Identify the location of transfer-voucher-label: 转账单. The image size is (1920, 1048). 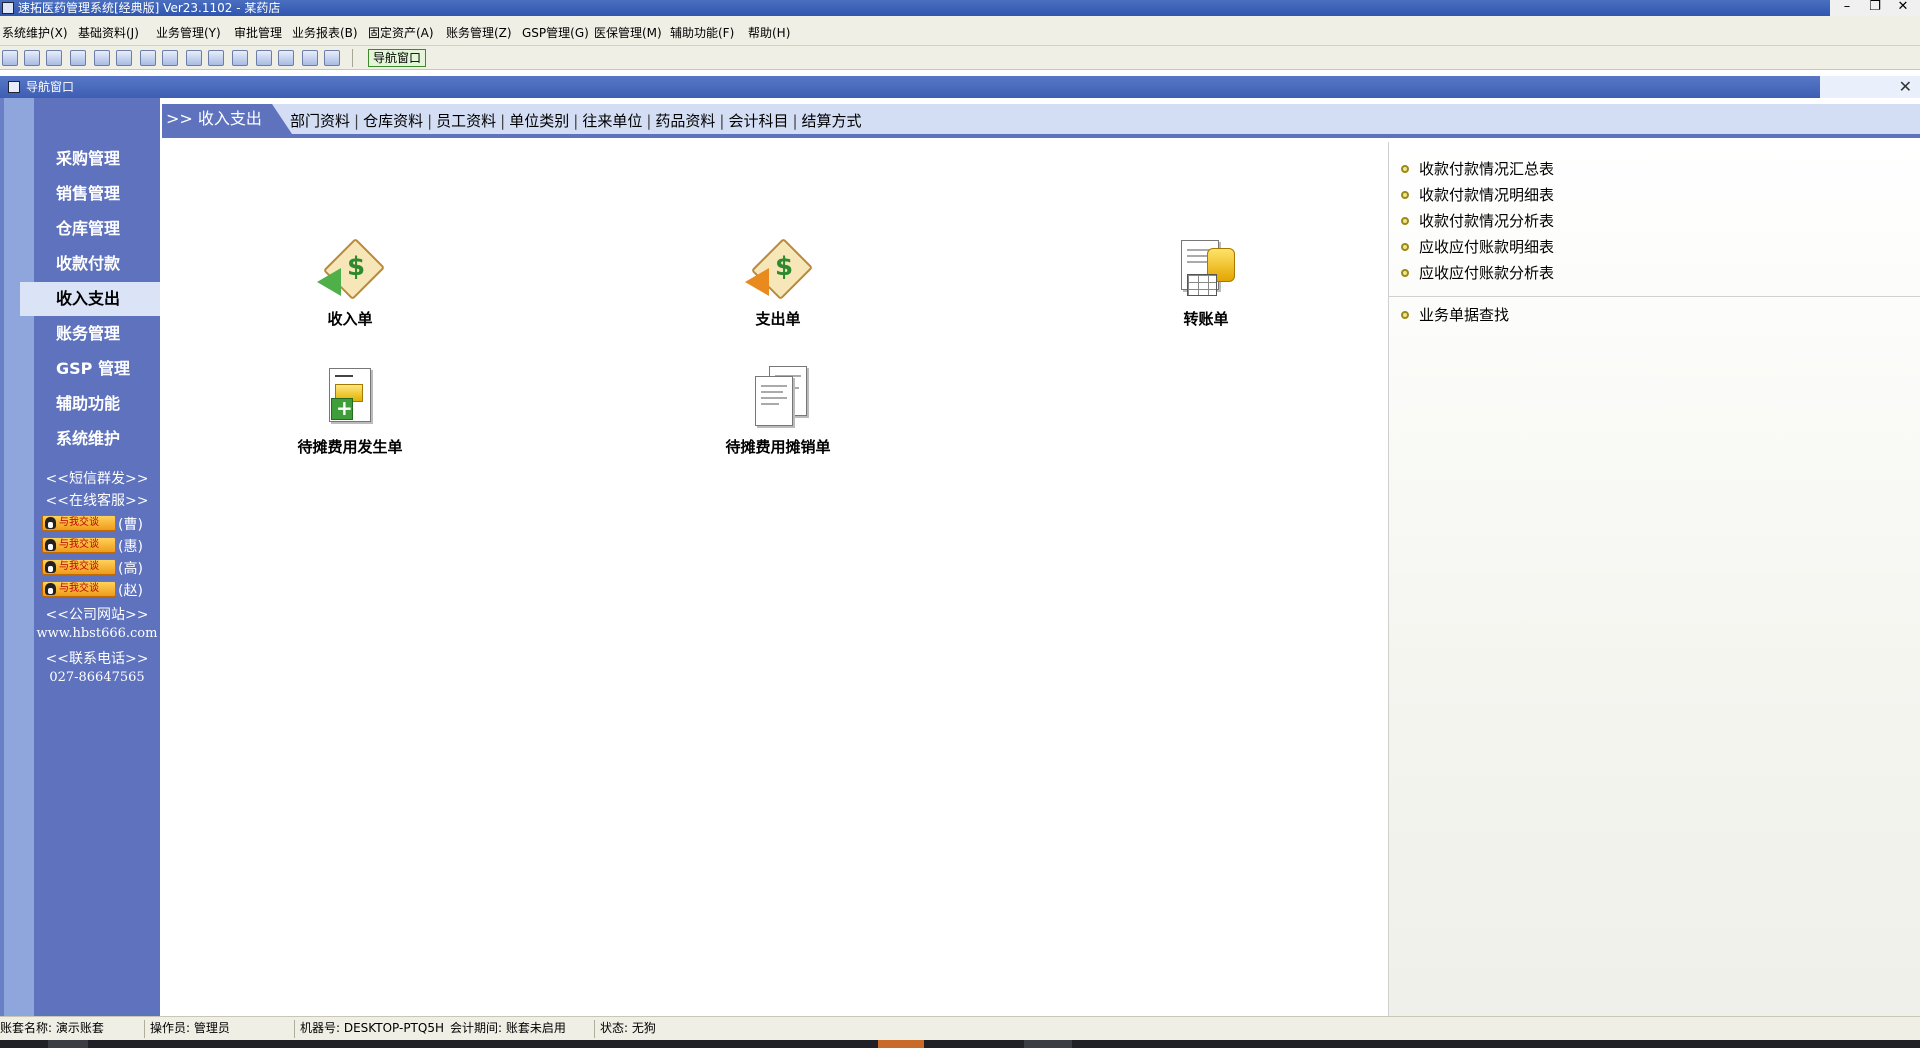
(1206, 319).